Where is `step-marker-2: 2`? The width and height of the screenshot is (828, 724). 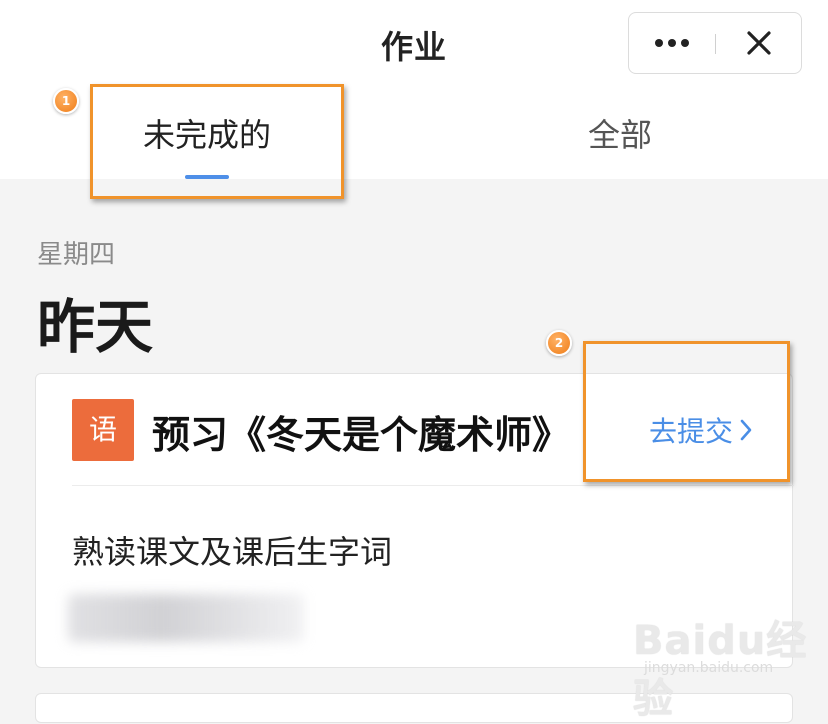 step-marker-2: 2 is located at coordinates (559, 343).